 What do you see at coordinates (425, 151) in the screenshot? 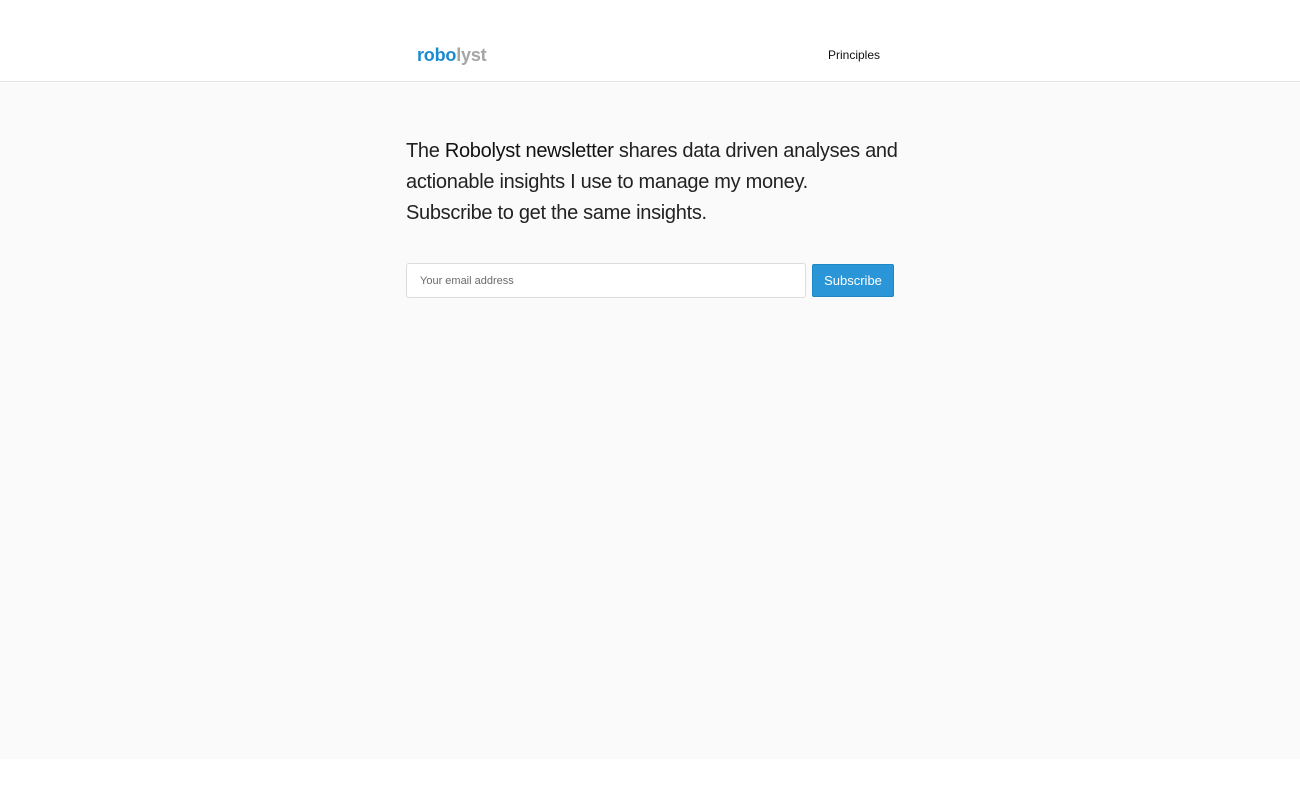
I see `intro-text-before: The` at bounding box center [425, 151].